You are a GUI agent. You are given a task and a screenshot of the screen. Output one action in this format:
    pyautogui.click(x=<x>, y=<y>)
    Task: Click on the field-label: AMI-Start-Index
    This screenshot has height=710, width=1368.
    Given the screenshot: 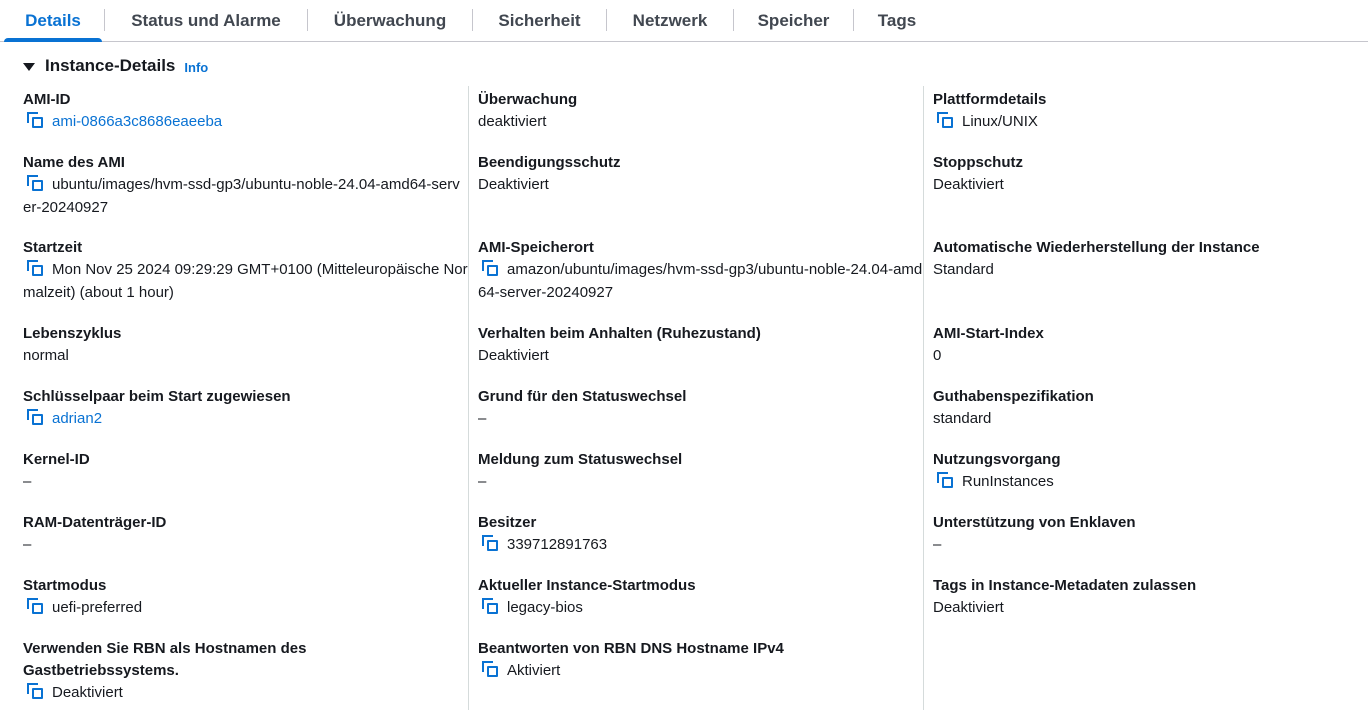 What is the action you would take?
    pyautogui.click(x=988, y=333)
    